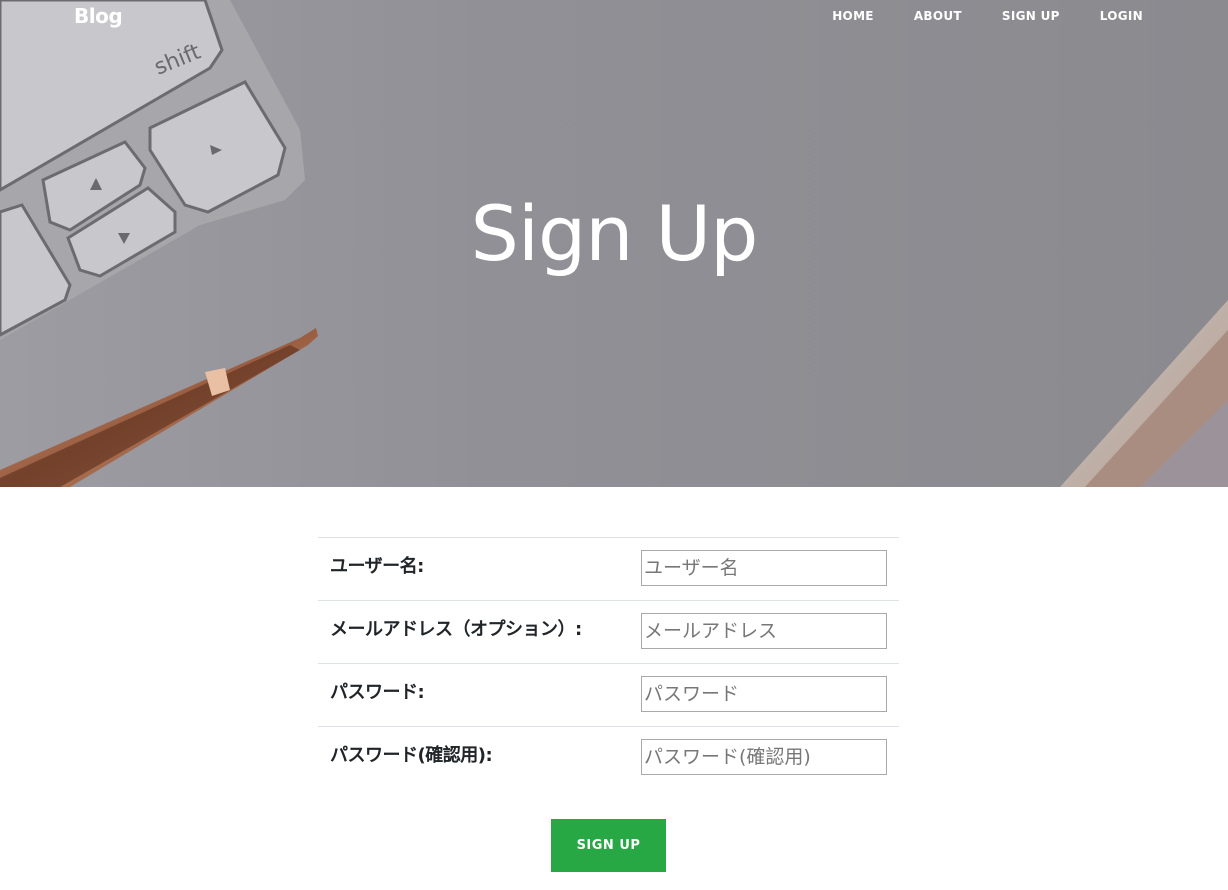 The width and height of the screenshot is (1228, 890). I want to click on username-input, so click(764, 568).